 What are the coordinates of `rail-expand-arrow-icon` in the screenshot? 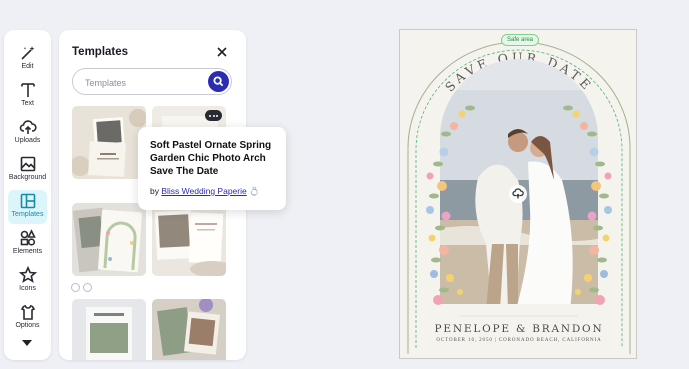 It's located at (27, 343).